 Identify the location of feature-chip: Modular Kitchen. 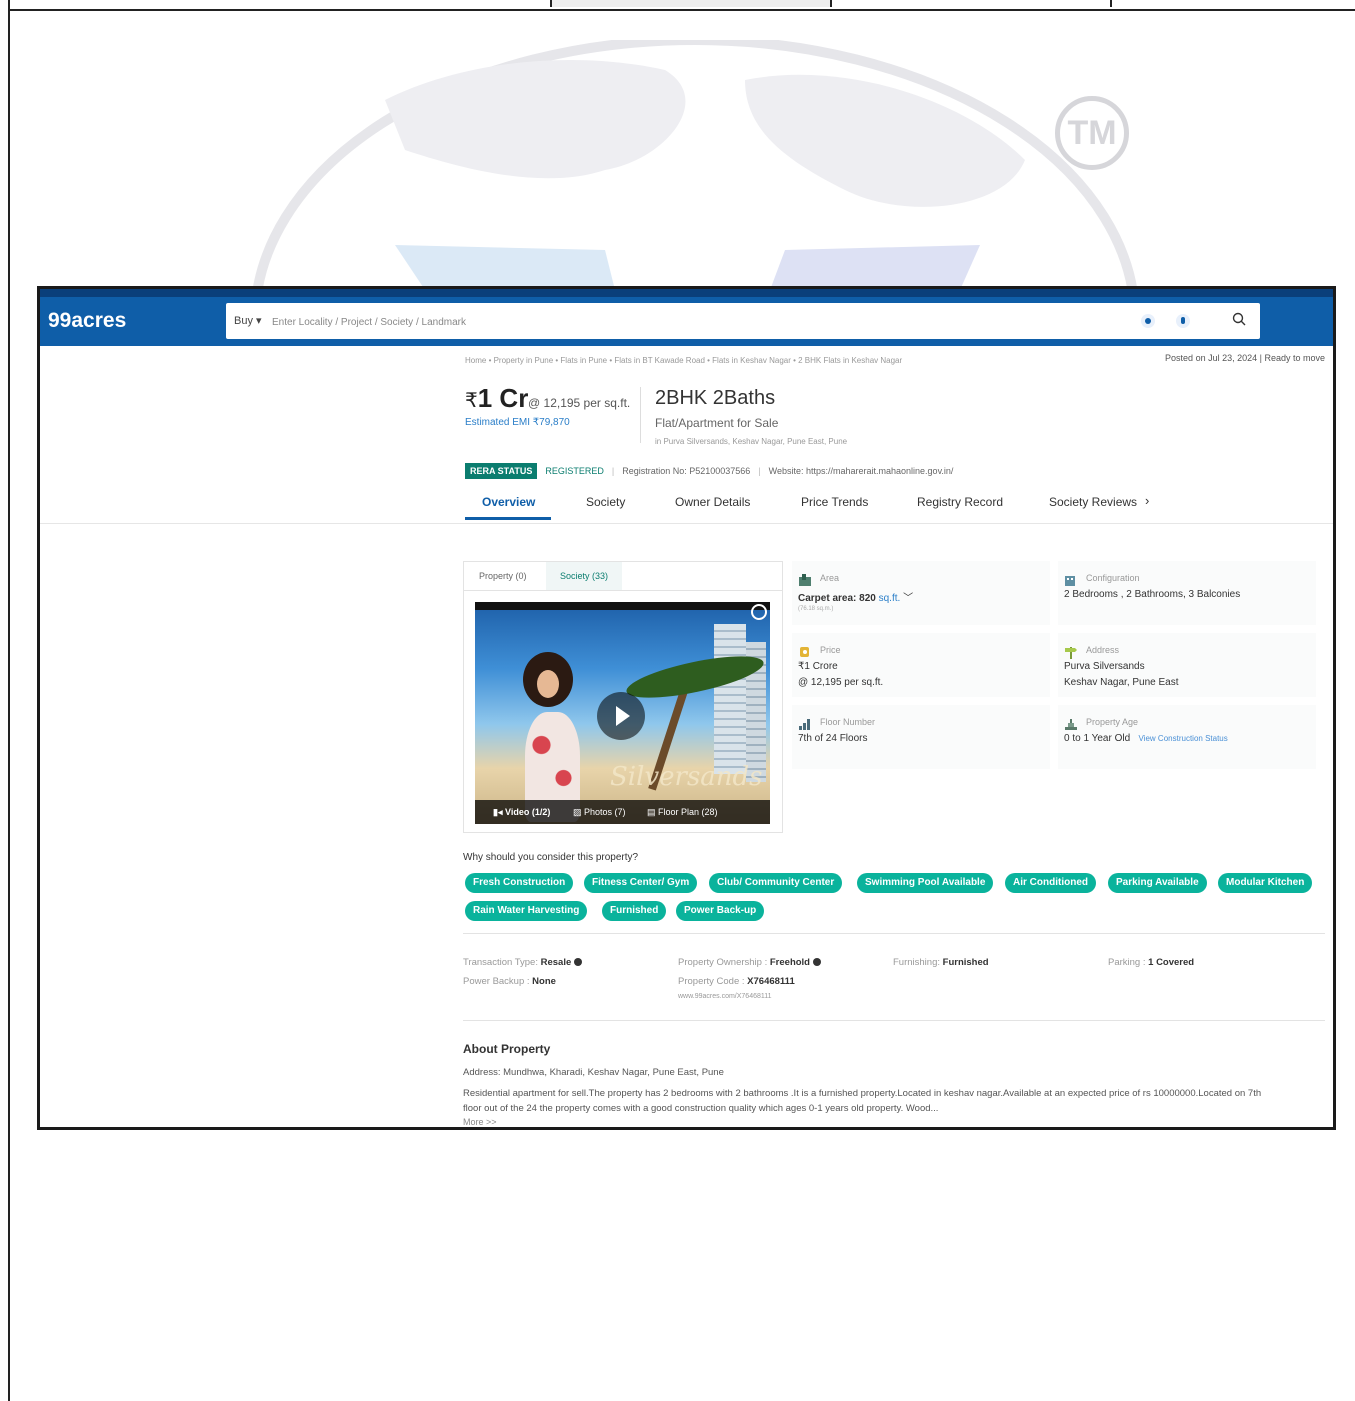
(1265, 883).